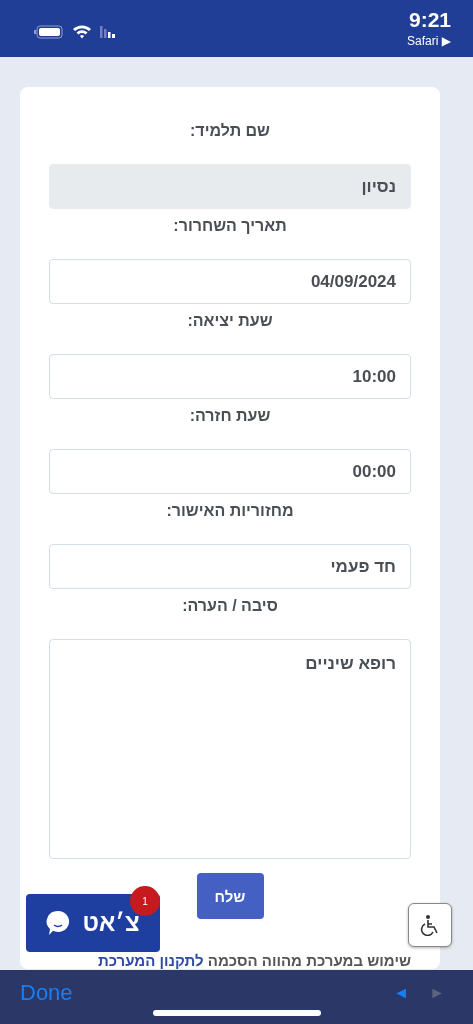 The image size is (473, 1024). I want to click on terms-notice: שימוש במערכת מהווה הסכמה לתקנון המערכת, so click(254, 960).